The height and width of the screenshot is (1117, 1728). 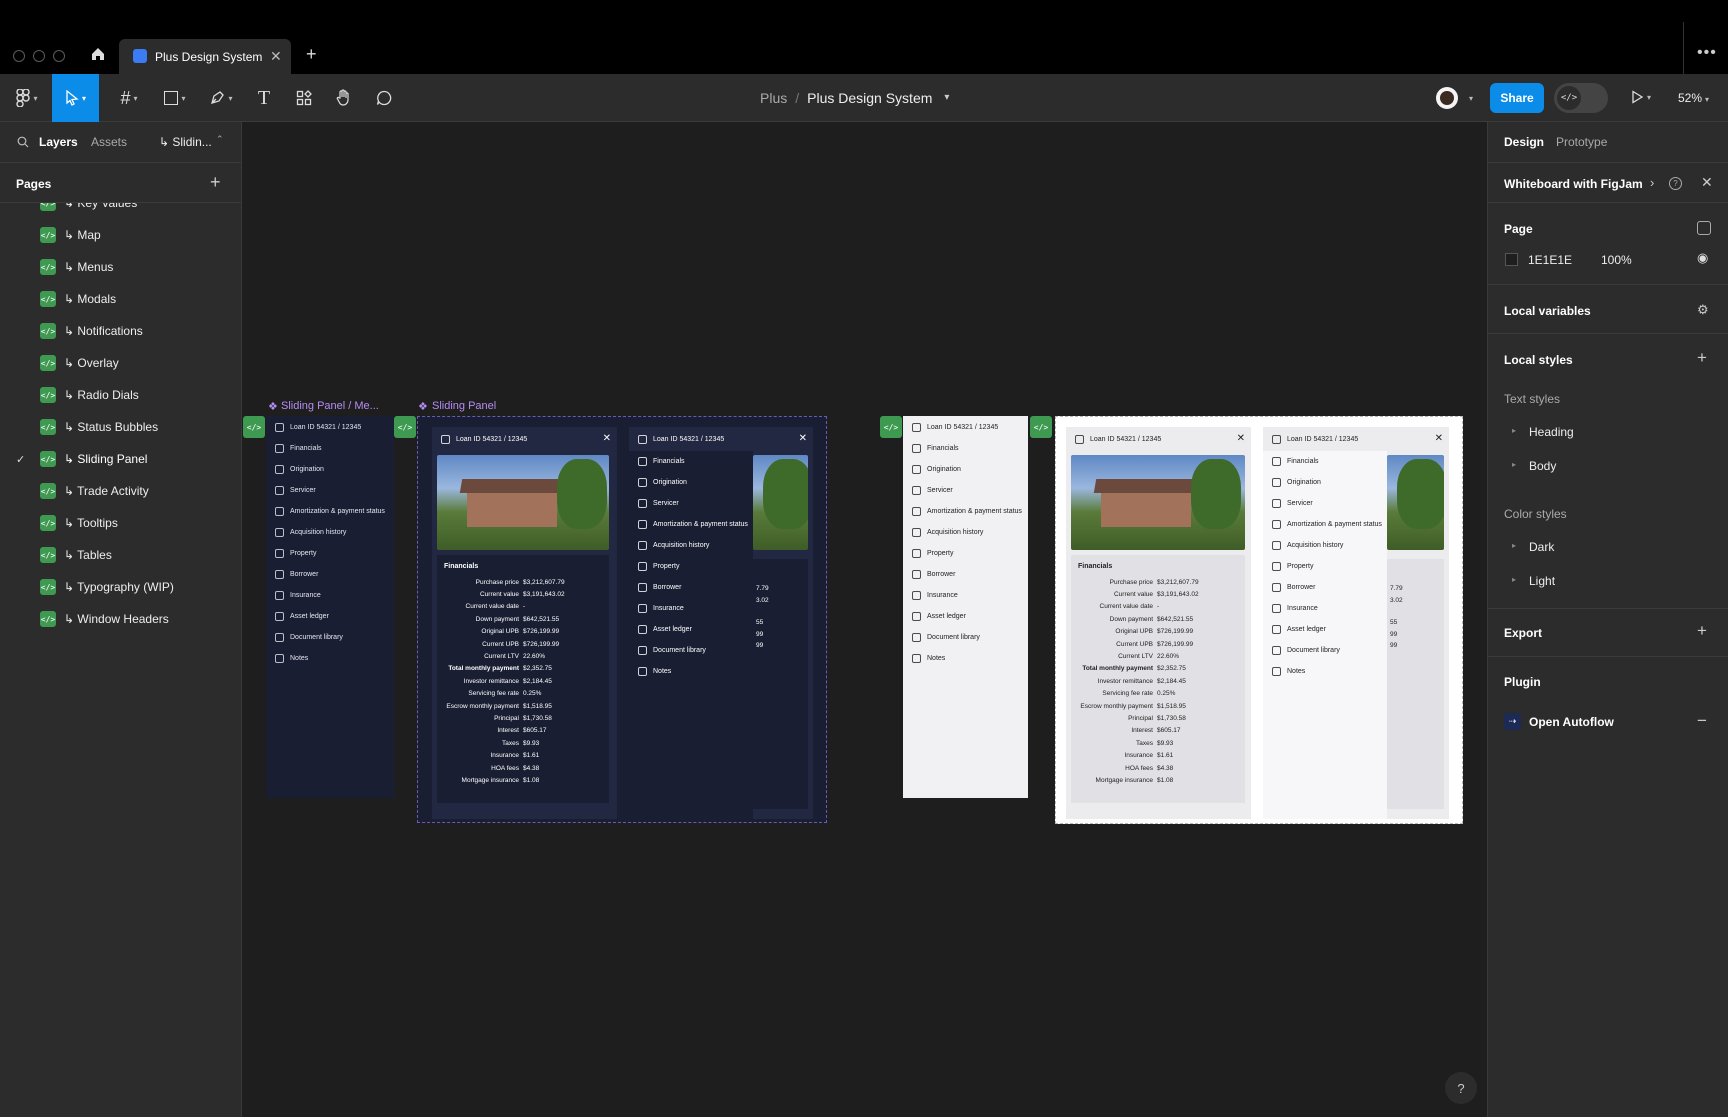 I want to click on add-export-plus-icon: +, so click(x=1702, y=631).